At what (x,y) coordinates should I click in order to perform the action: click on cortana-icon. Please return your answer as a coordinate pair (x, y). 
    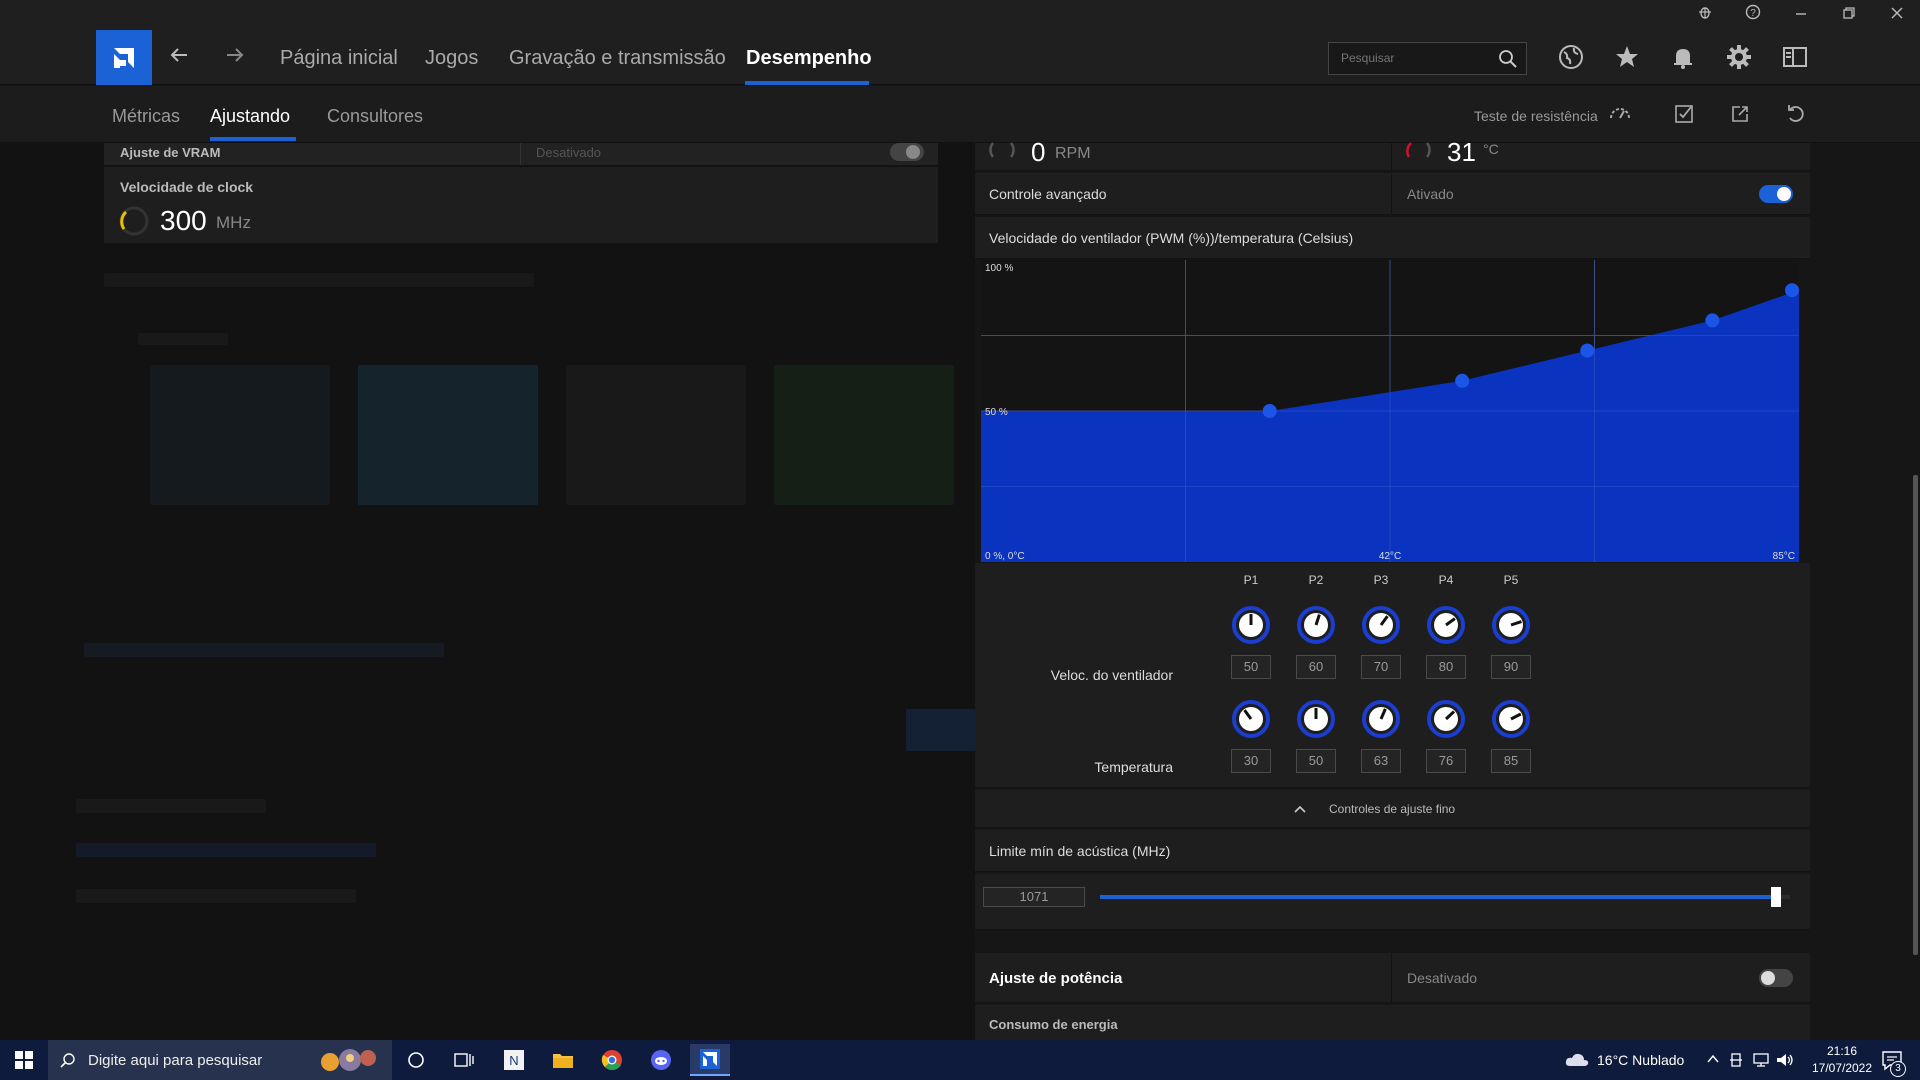
    Looking at the image, I should click on (416, 1060).